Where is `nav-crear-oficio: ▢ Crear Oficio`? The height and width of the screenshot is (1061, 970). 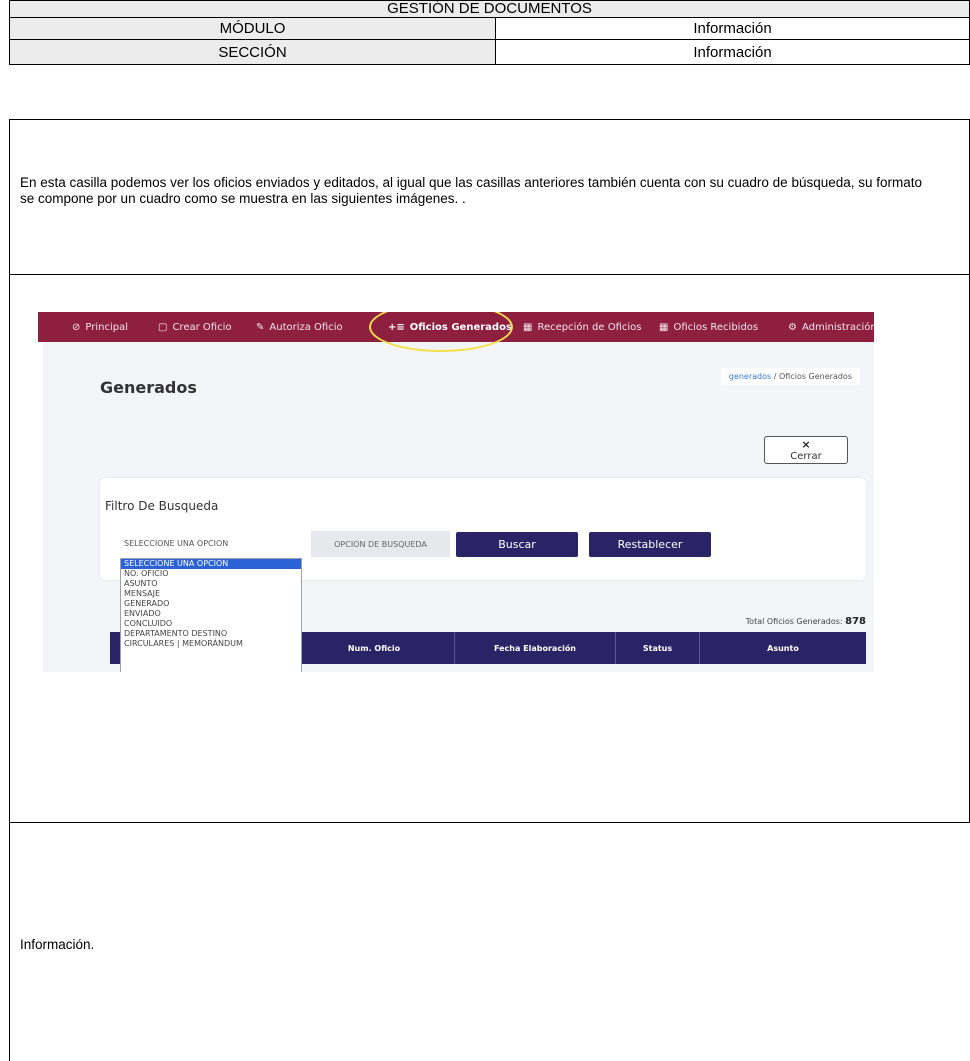
nav-crear-oficio: ▢ Crear Oficio is located at coordinates (194, 327).